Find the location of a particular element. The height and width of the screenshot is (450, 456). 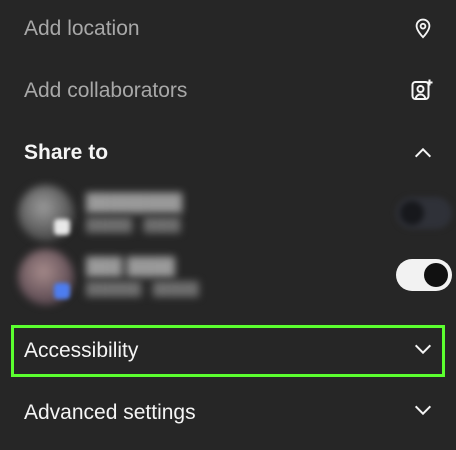

share-to-label: Share to is located at coordinates (66, 152).